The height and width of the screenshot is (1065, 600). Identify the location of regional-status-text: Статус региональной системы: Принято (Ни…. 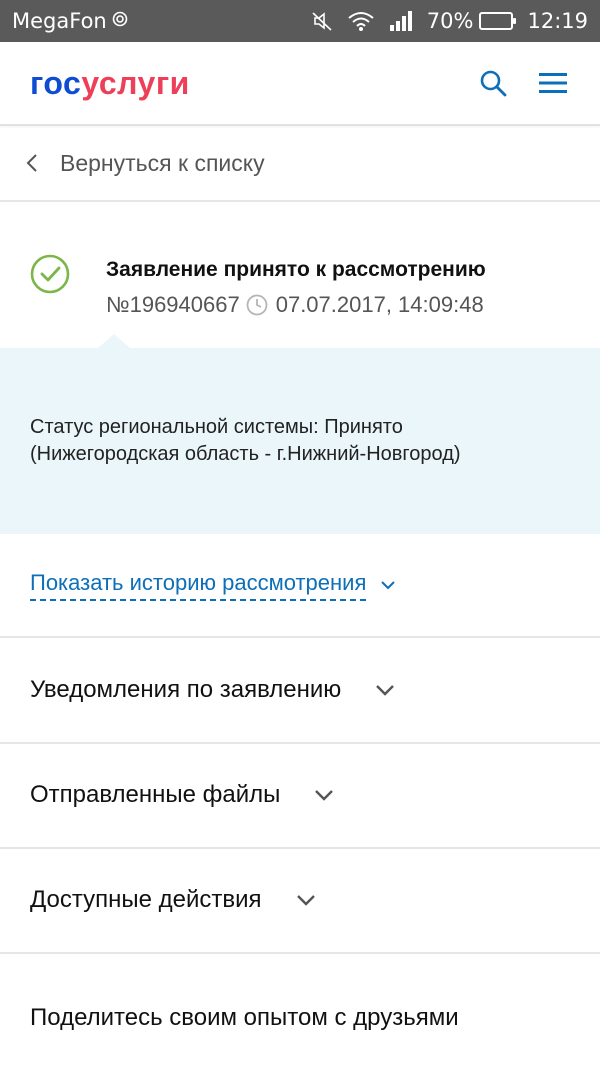
(310, 441).